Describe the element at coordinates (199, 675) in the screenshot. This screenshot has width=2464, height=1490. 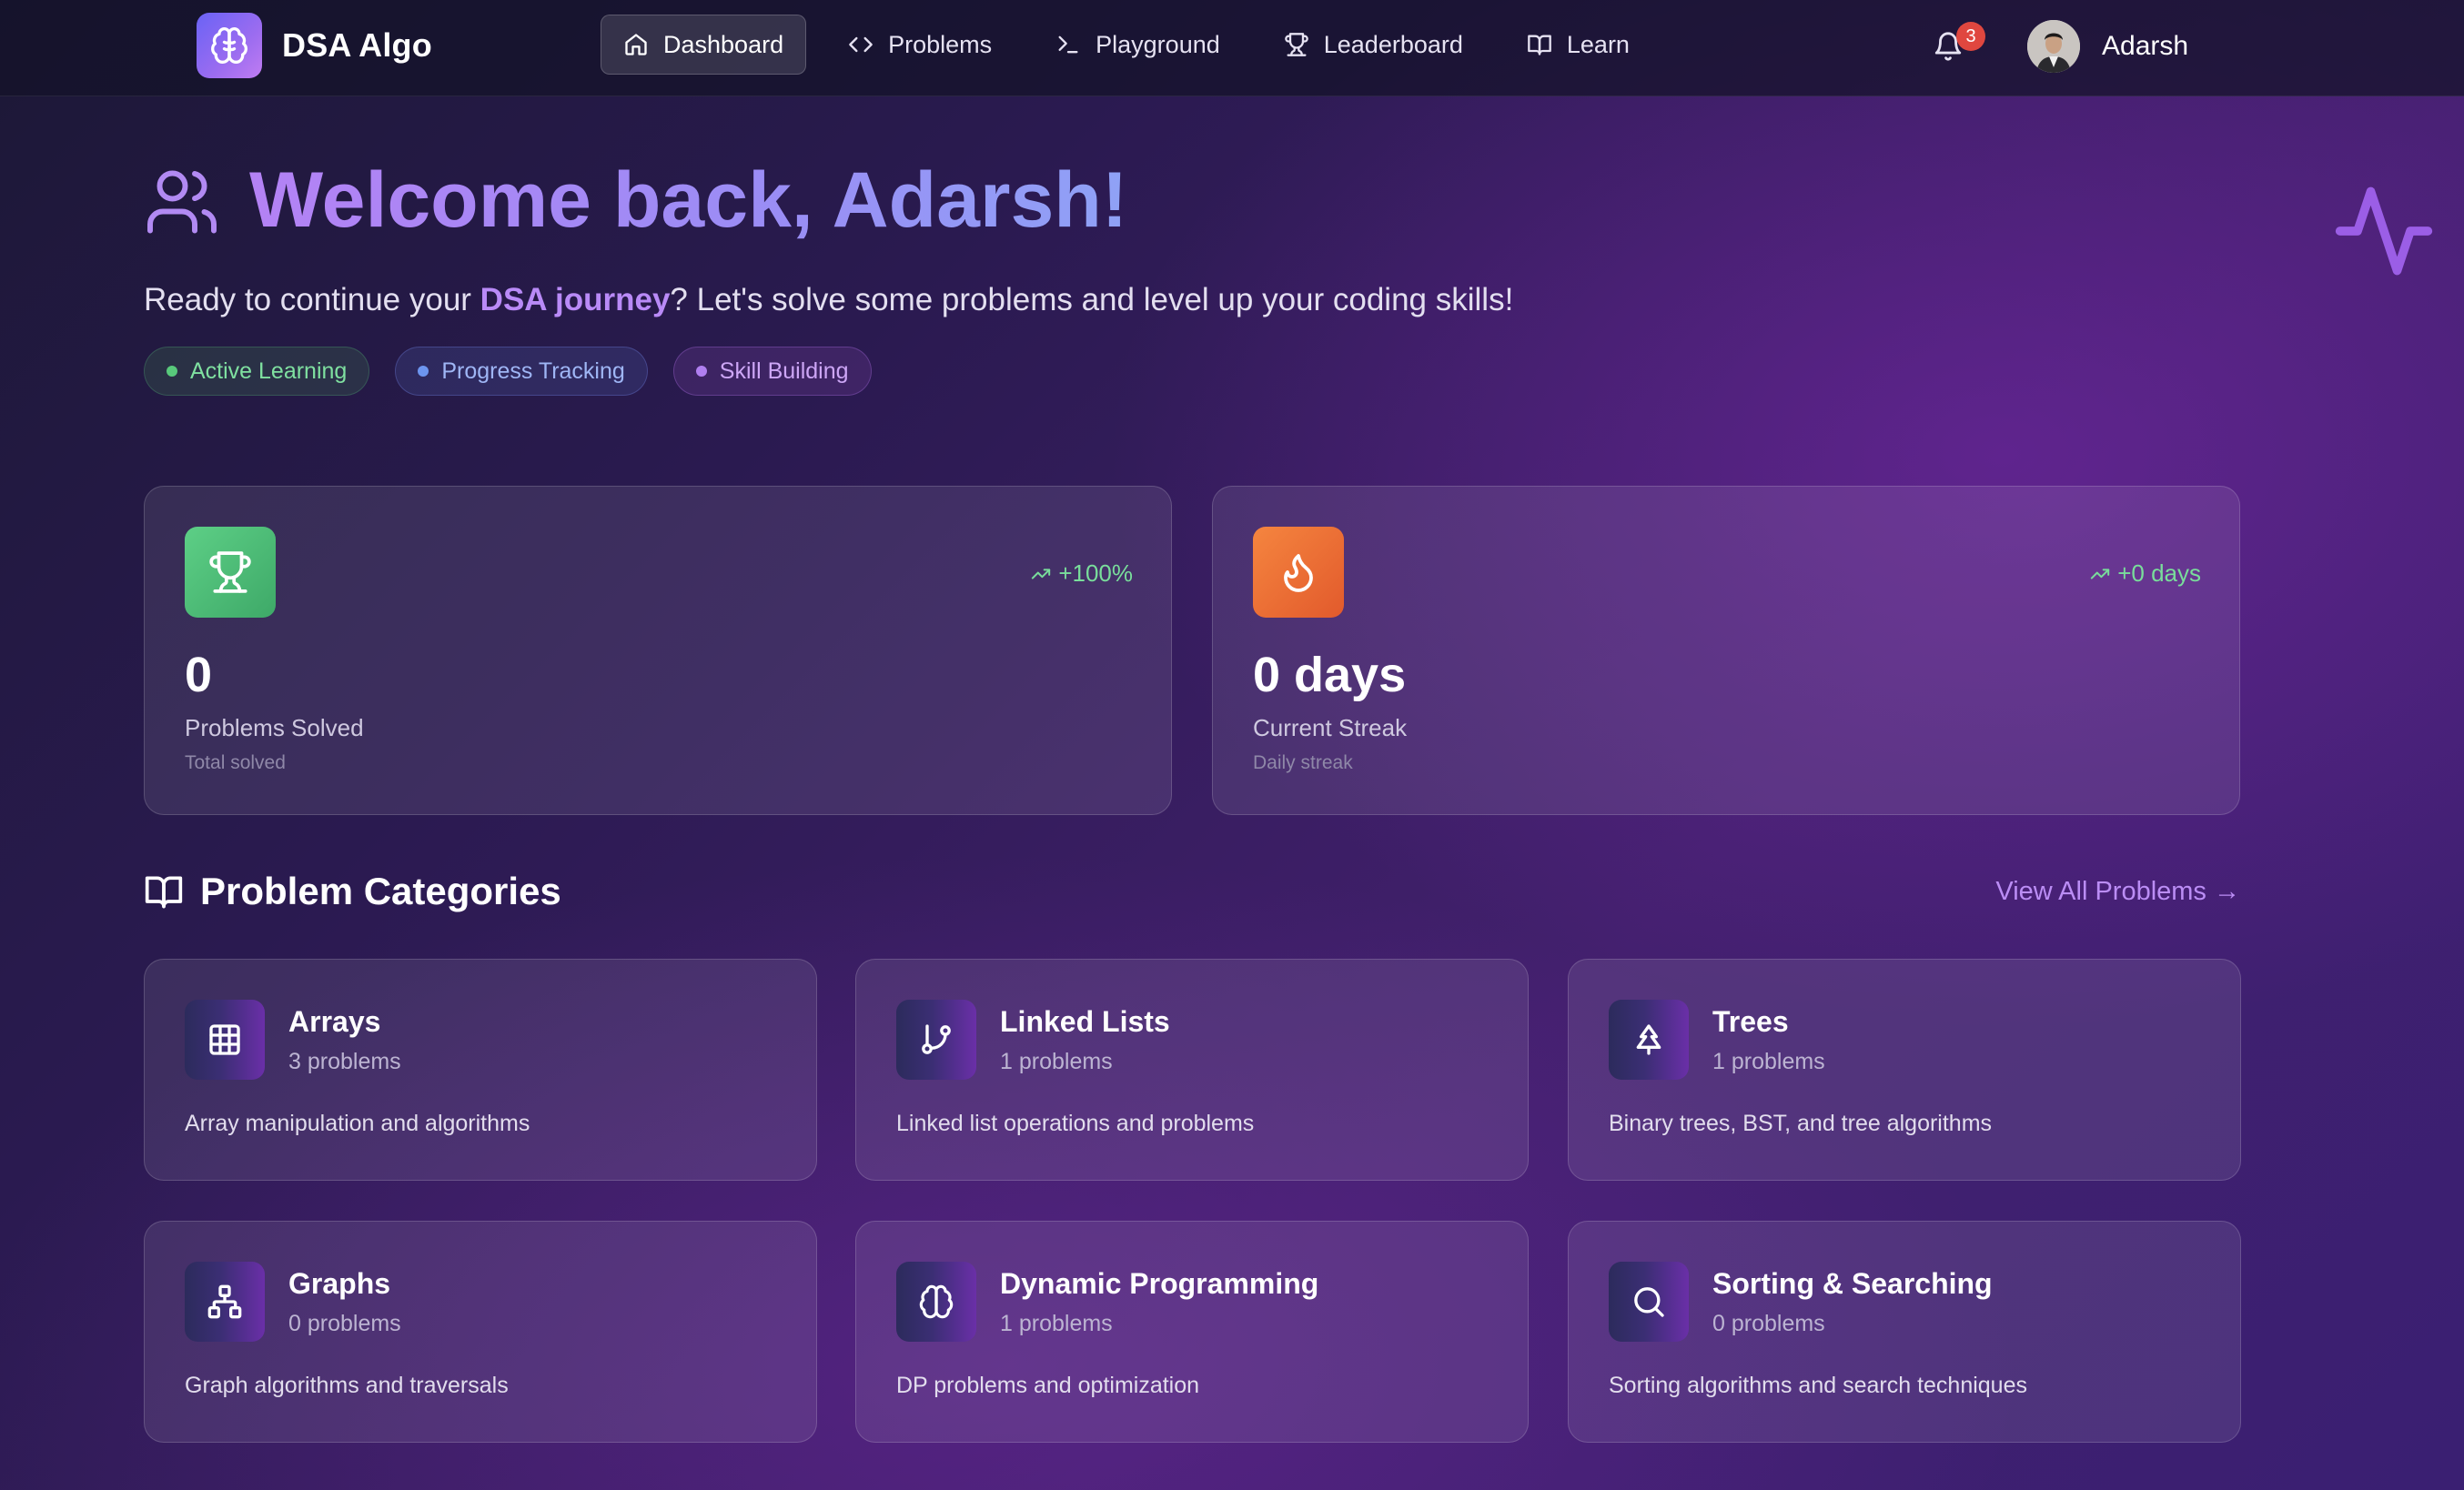
I see `stat-value: 0` at that location.